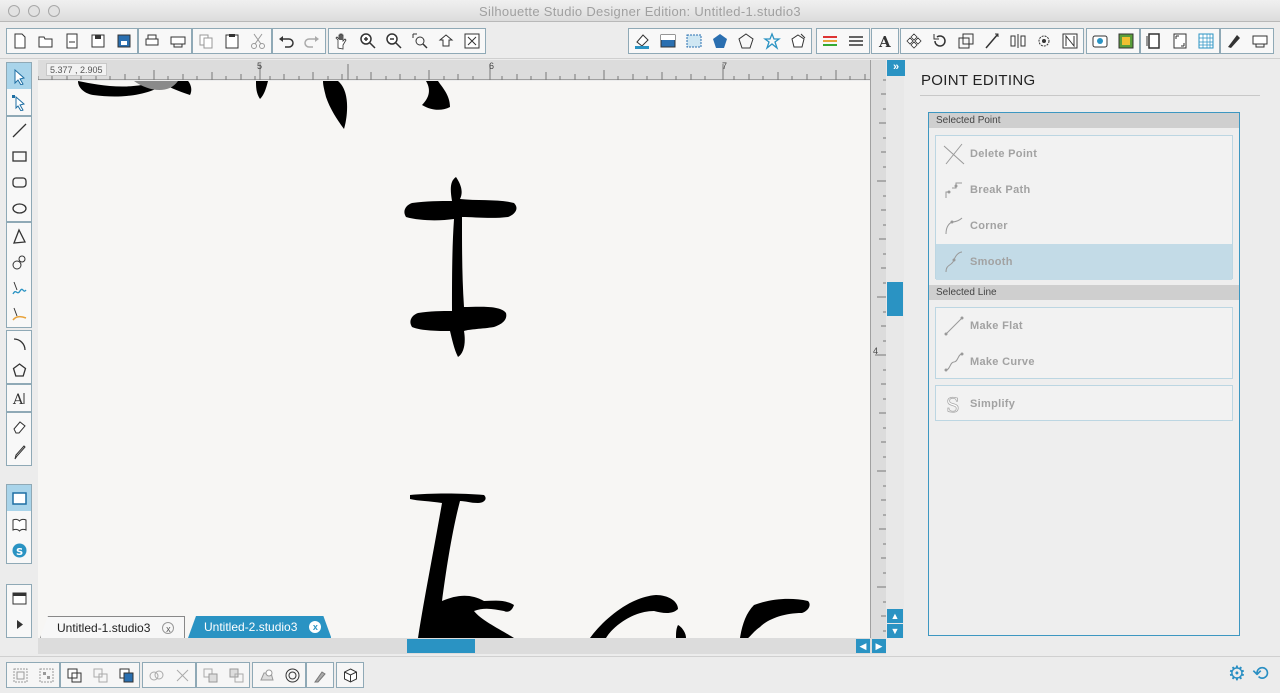 This screenshot has width=1280, height=693. Describe the element at coordinates (350, 675) in the screenshot. I see `3d-cube-icon` at that location.